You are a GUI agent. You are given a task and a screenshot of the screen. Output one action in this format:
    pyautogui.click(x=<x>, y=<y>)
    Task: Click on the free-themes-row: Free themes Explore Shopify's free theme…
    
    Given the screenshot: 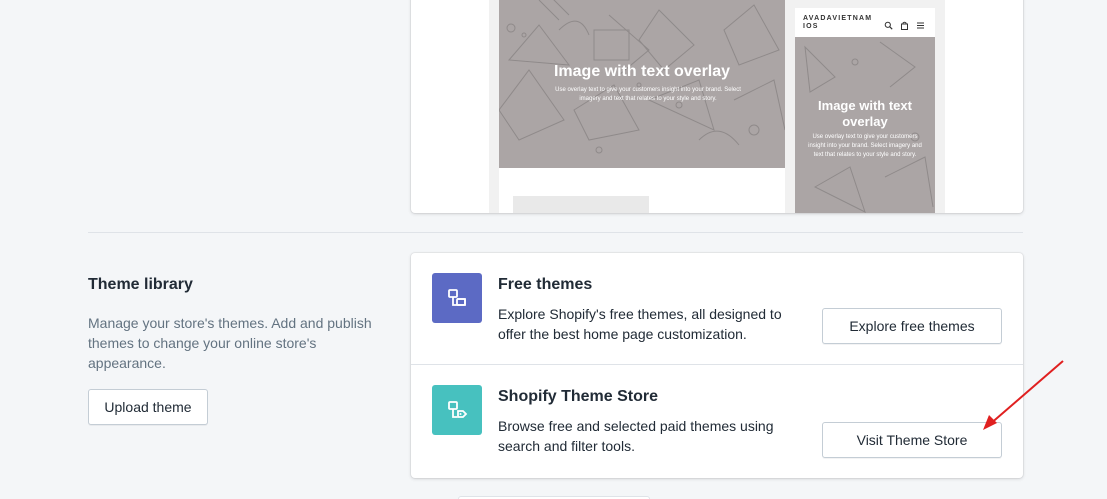 What is the action you would take?
    pyautogui.click(x=717, y=309)
    